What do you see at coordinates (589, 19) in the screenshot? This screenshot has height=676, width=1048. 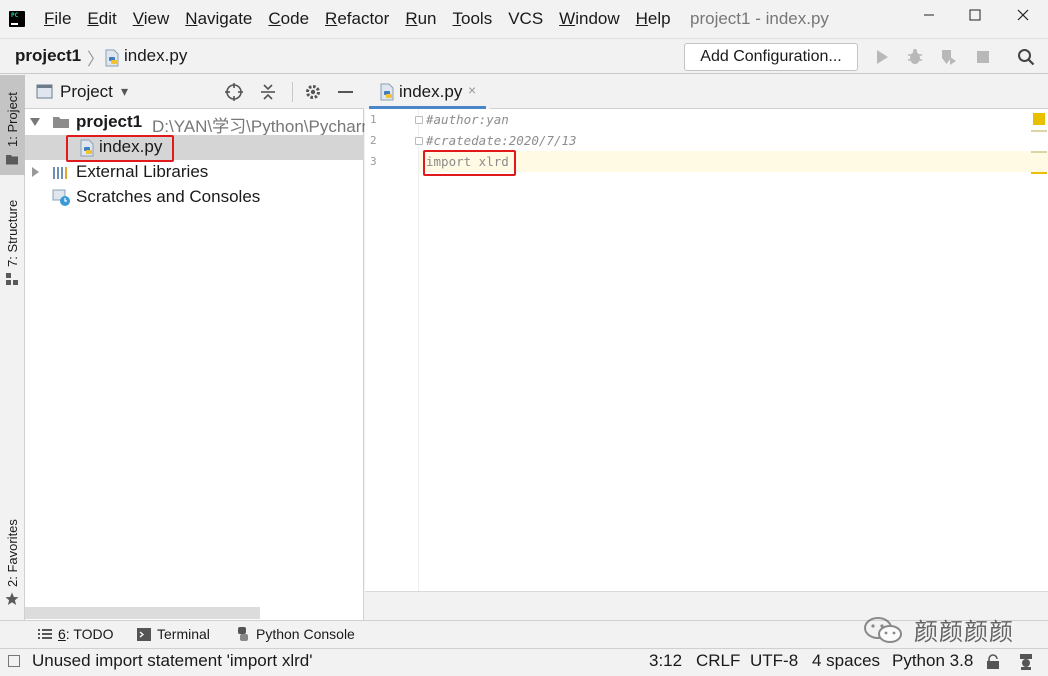 I see `menu-window: Window` at bounding box center [589, 19].